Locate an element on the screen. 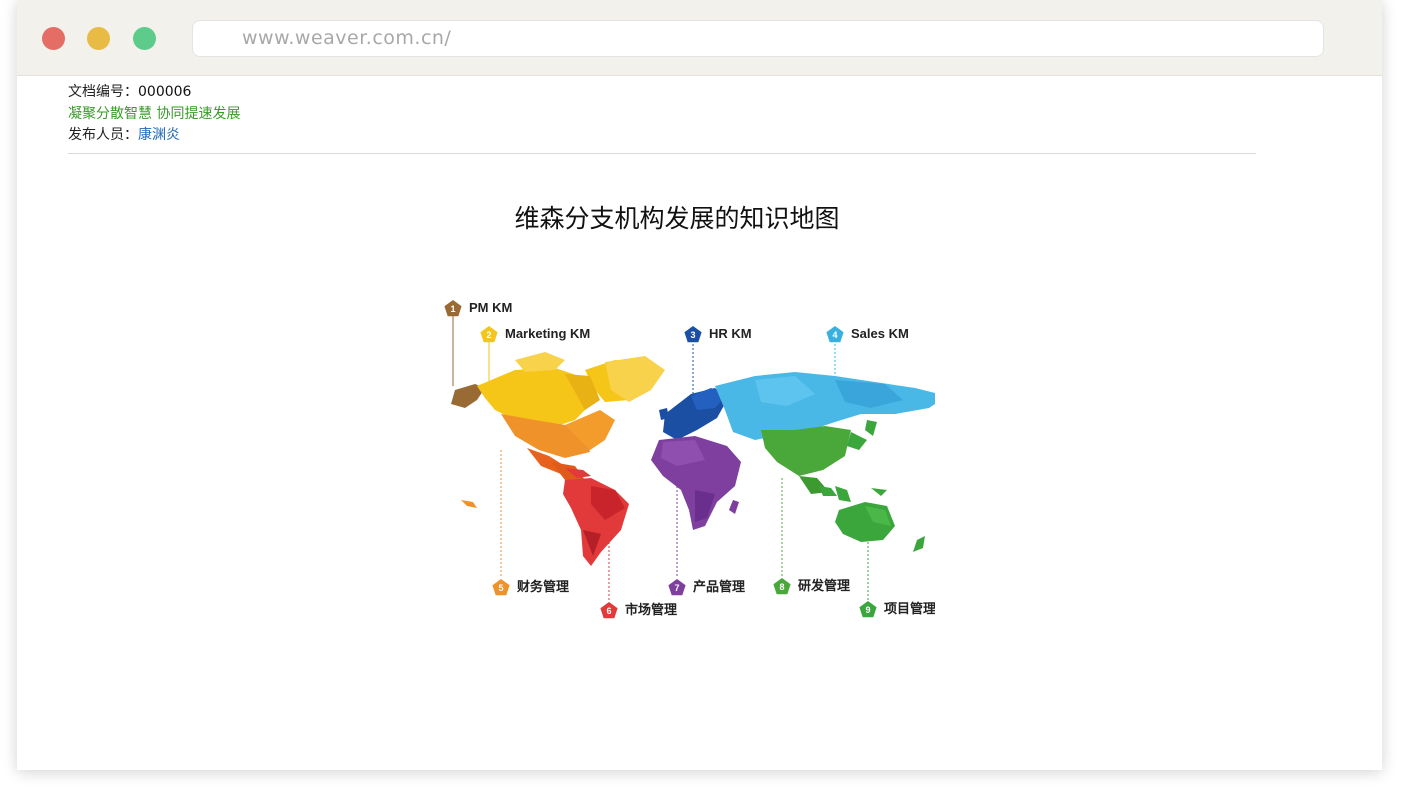 Image resolution: width=1425 pixels, height=808 pixels. document-meta: 文档编号：000006 凝聚分散智慧 协同提速发展 发布人员：康渊炎 is located at coordinates (154, 114).